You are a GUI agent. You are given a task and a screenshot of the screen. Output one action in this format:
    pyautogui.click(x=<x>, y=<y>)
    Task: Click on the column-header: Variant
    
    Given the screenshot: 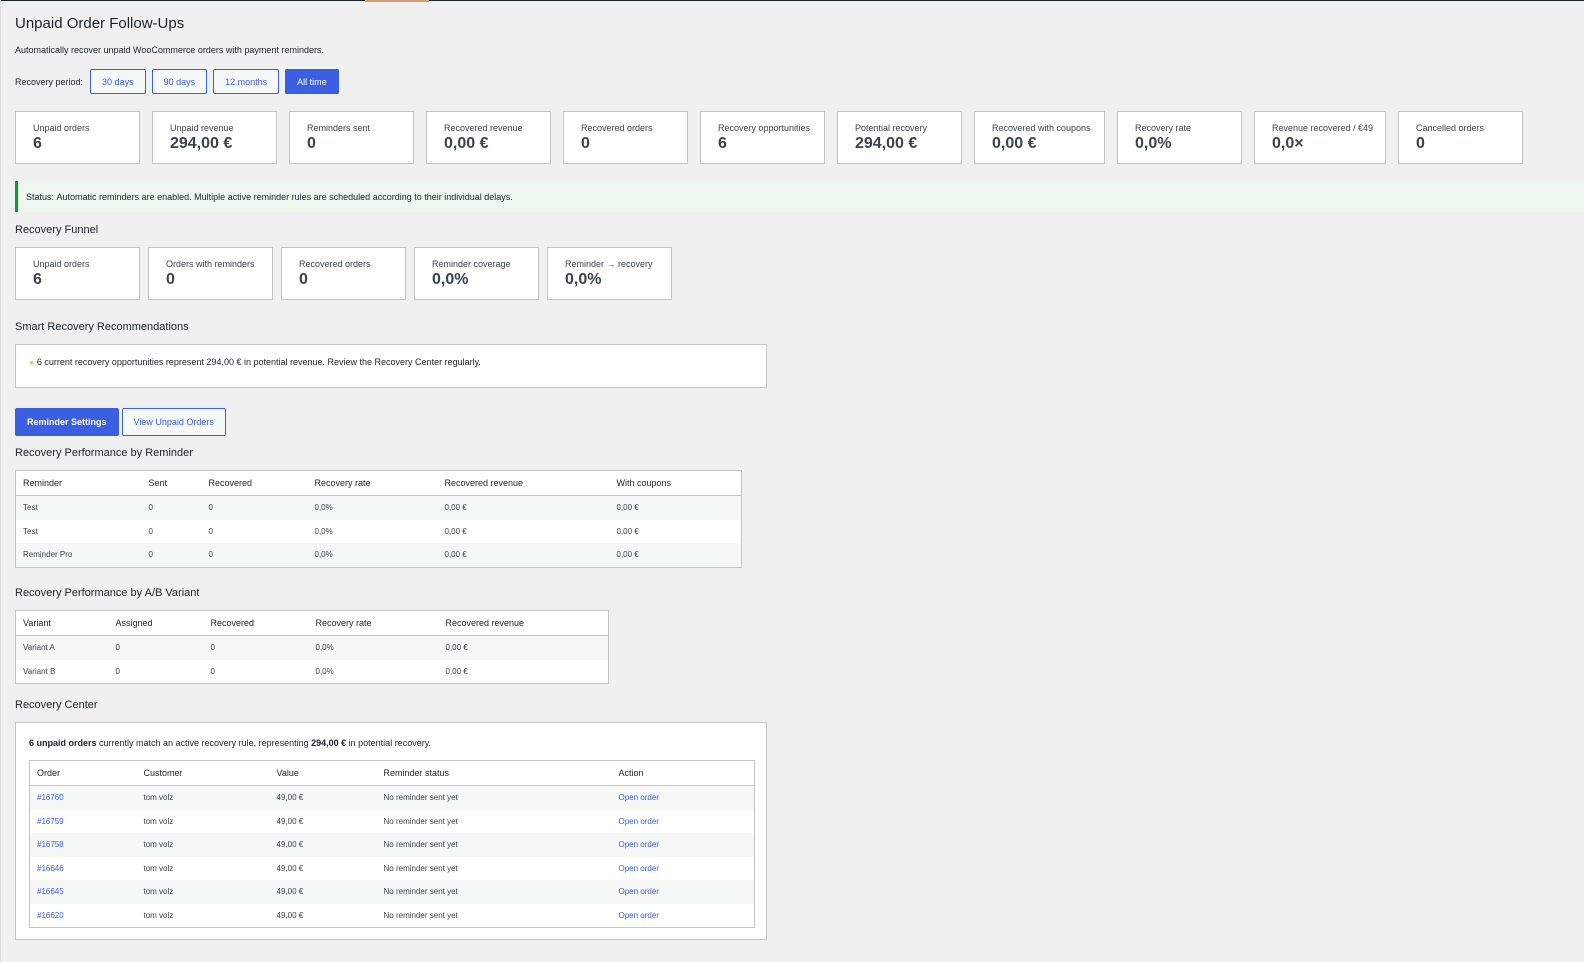 What is the action you would take?
    pyautogui.click(x=62, y=623)
    